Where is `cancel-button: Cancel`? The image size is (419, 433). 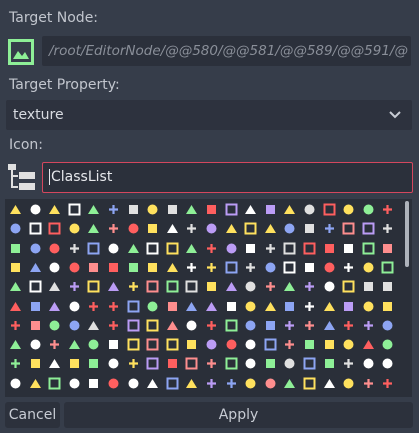 cancel-button: Cancel is located at coordinates (32, 415).